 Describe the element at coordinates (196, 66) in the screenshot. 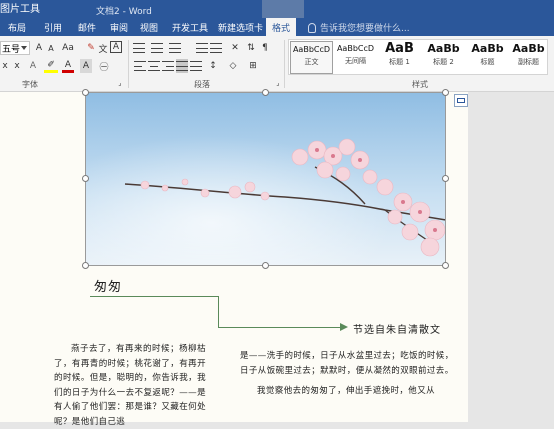

I see `distributed-icon` at that location.